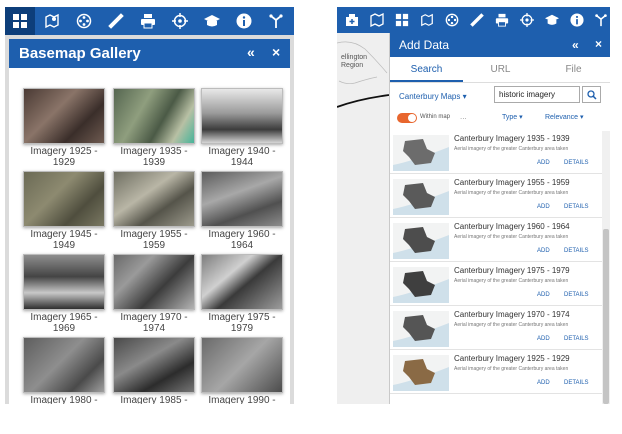 The width and height of the screenshot is (622, 434). Describe the element at coordinates (351, 20) in the screenshot. I see `add-data-icon` at that location.